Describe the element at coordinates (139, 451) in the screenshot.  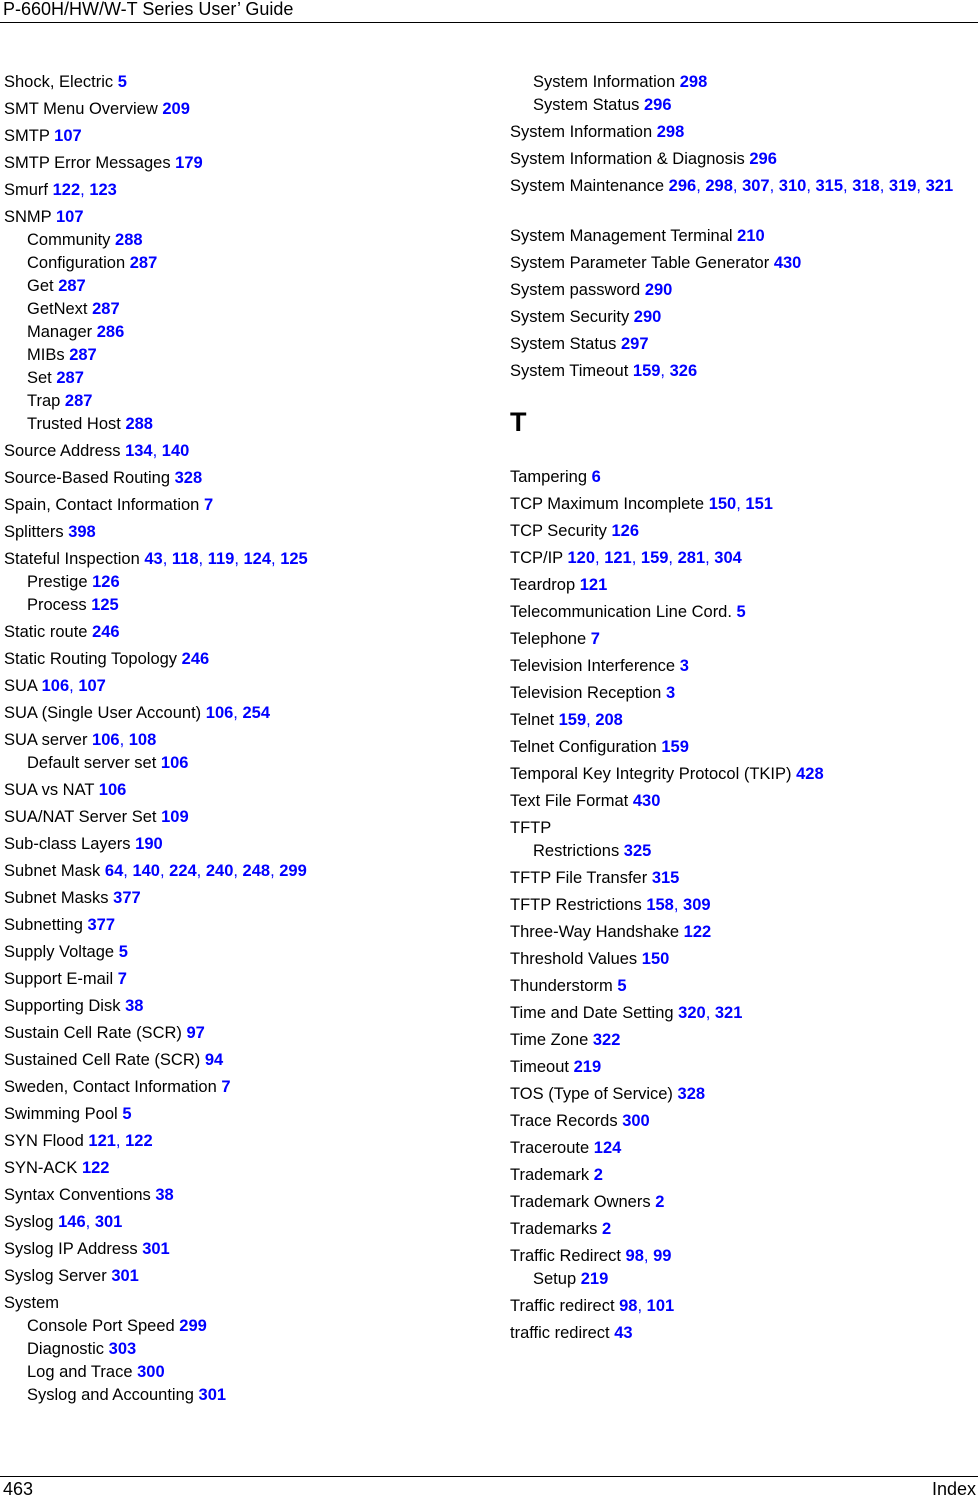
I see `page-link: 134` at that location.